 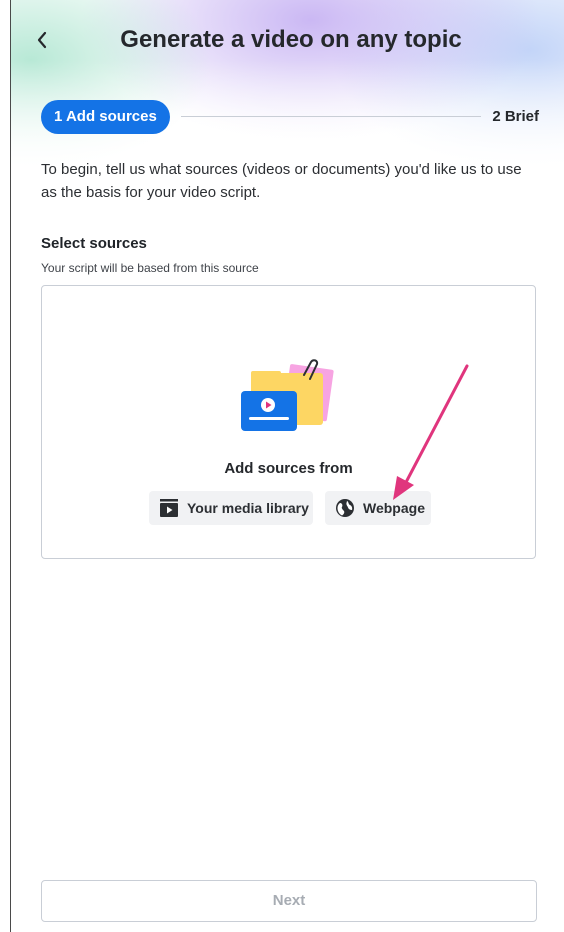 I want to click on next-button: Next, so click(x=289, y=901).